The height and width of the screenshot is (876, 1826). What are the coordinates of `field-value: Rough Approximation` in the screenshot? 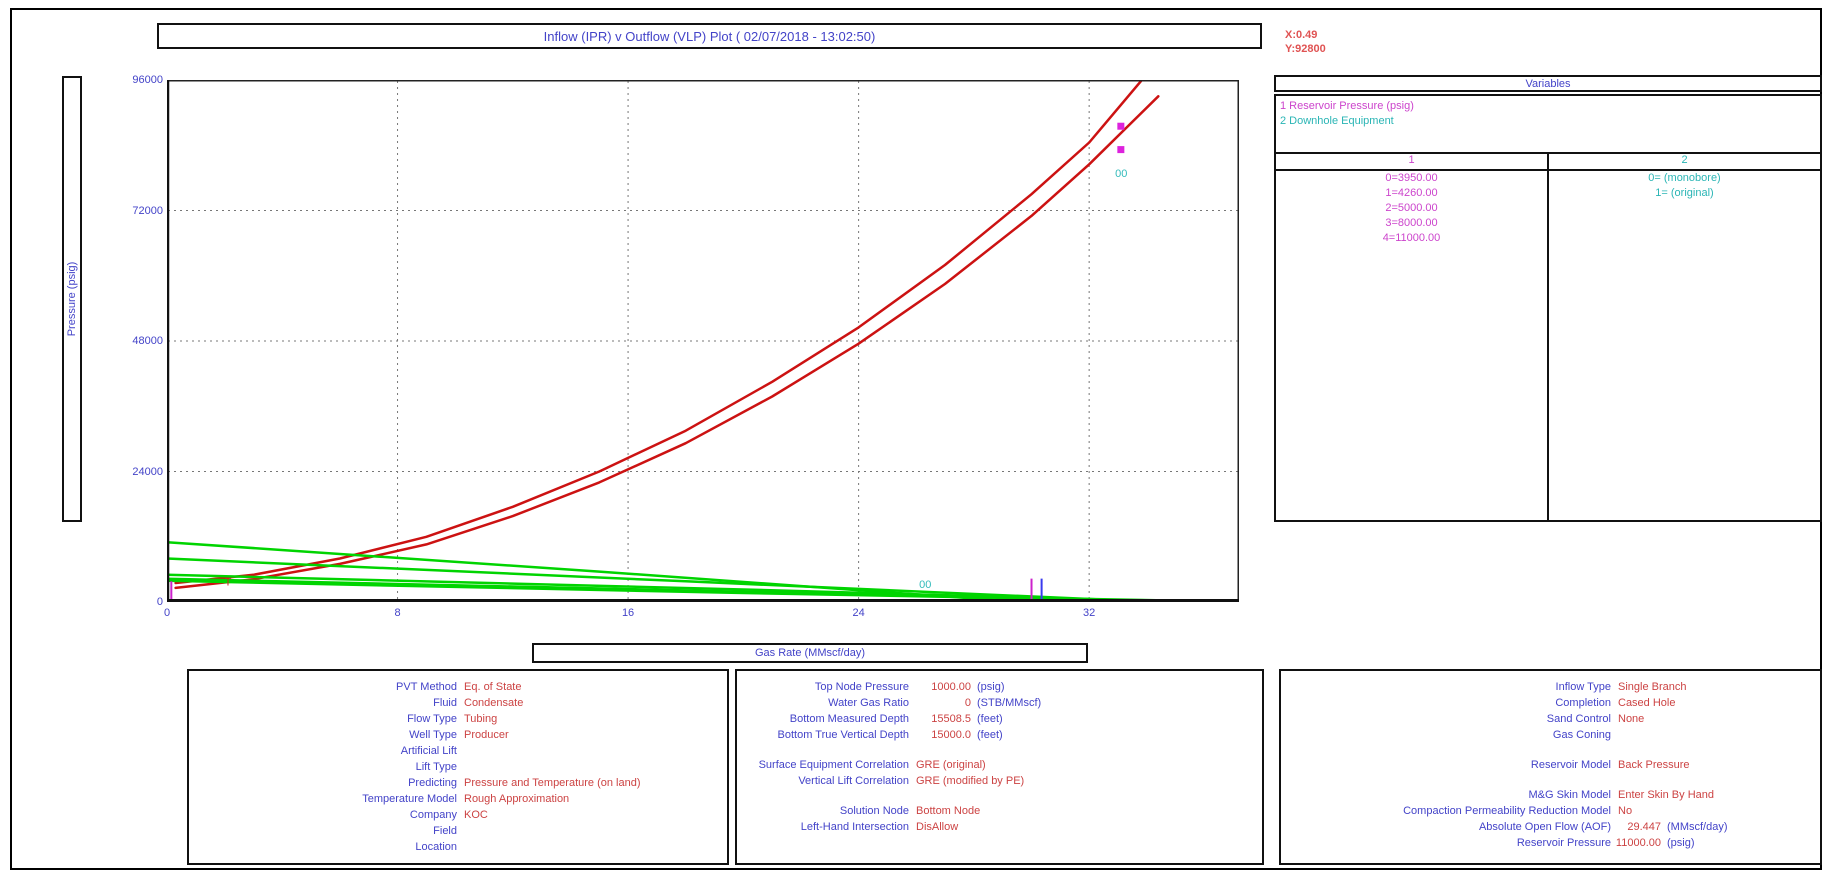 It's located at (517, 799).